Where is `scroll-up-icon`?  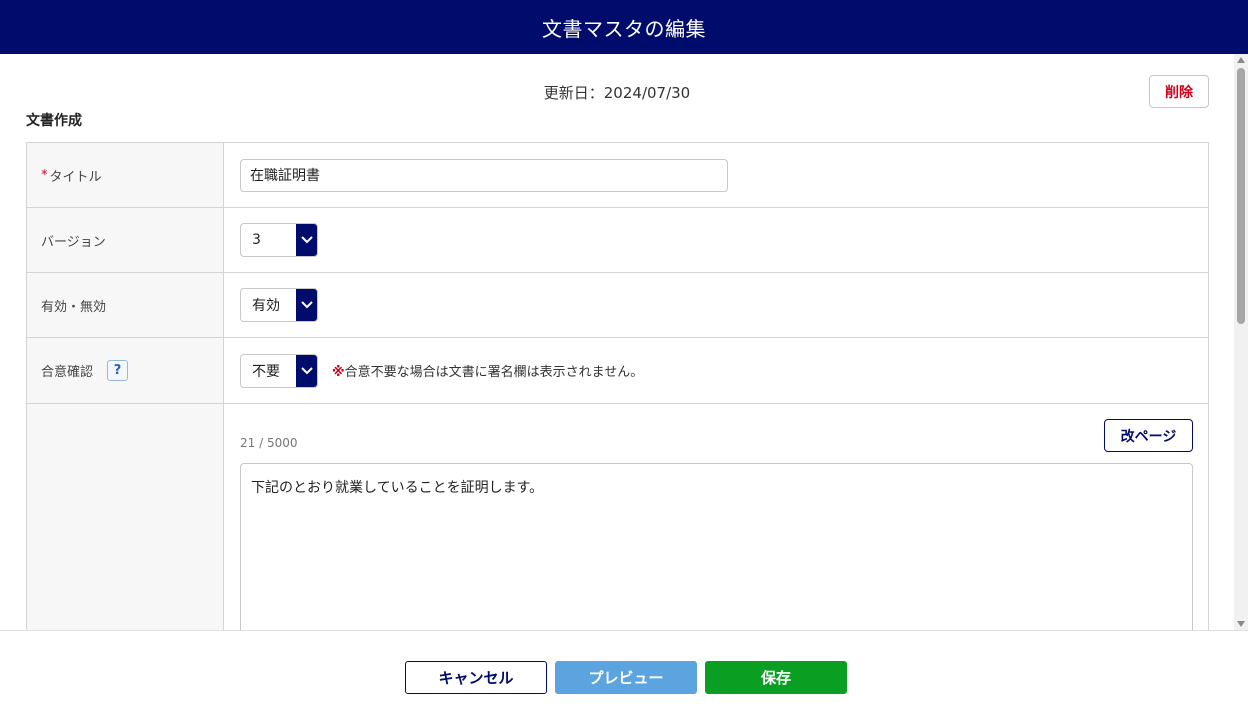 scroll-up-icon is located at coordinates (1241, 60).